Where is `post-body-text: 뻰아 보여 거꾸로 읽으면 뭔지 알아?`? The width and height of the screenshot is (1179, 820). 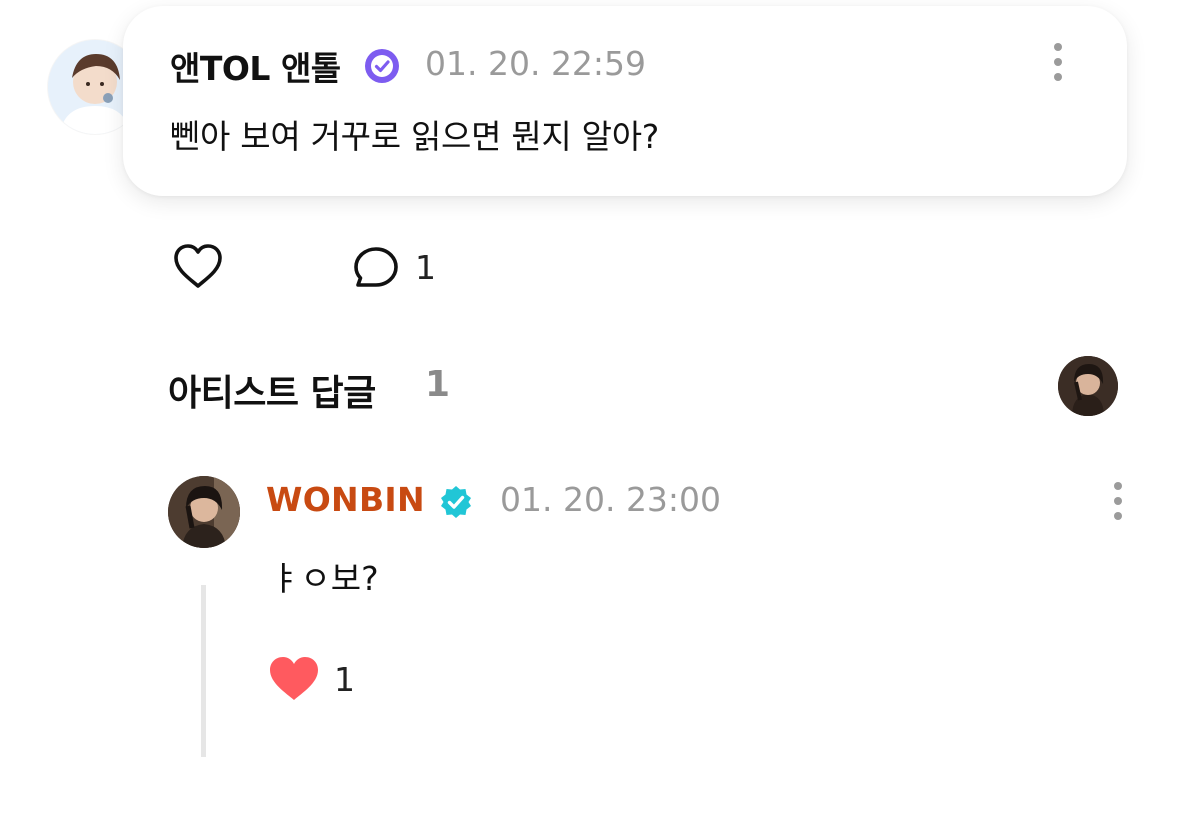
post-body-text: 뻰아 보여 거꾸로 읽으면 뭔지 알아? is located at coordinates (415, 136).